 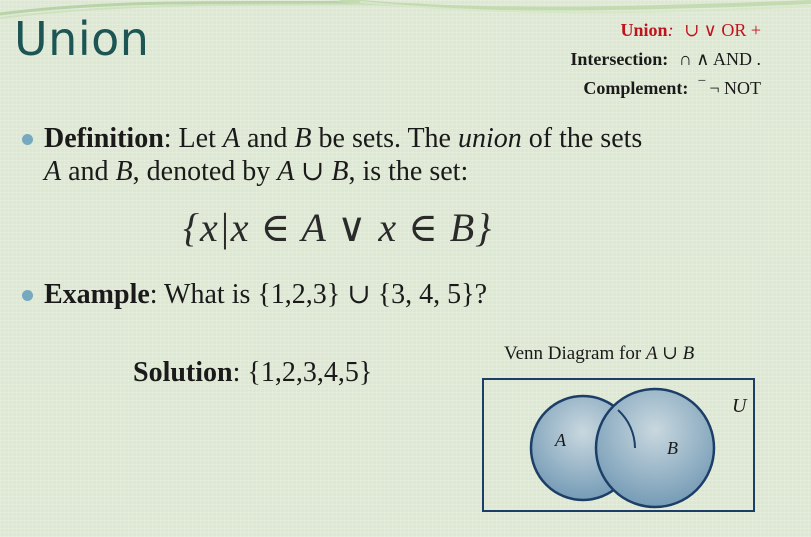 What do you see at coordinates (740, 406) in the screenshot?
I see `venn-universe-label: U` at bounding box center [740, 406].